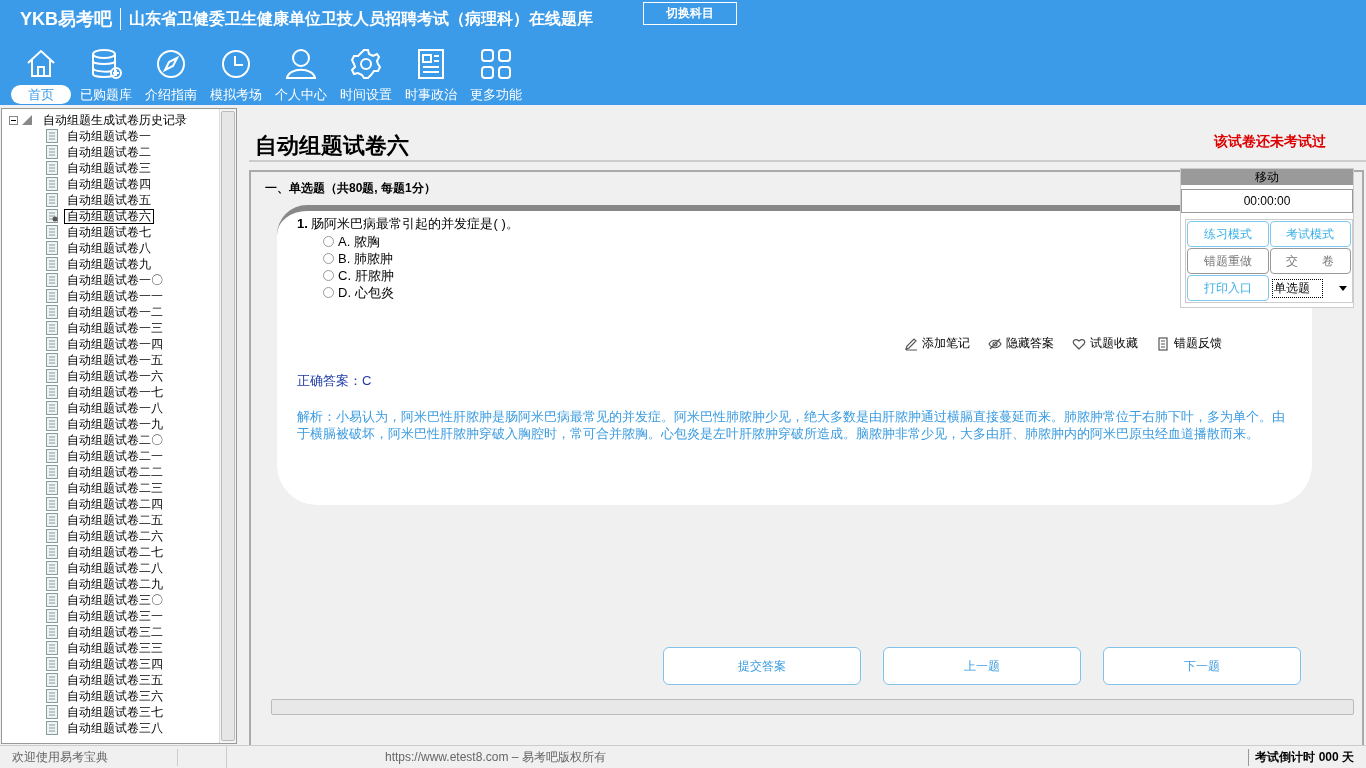 This screenshot has height=768, width=1366. I want to click on tree-item: 自动组题试卷一三, so click(115, 328).